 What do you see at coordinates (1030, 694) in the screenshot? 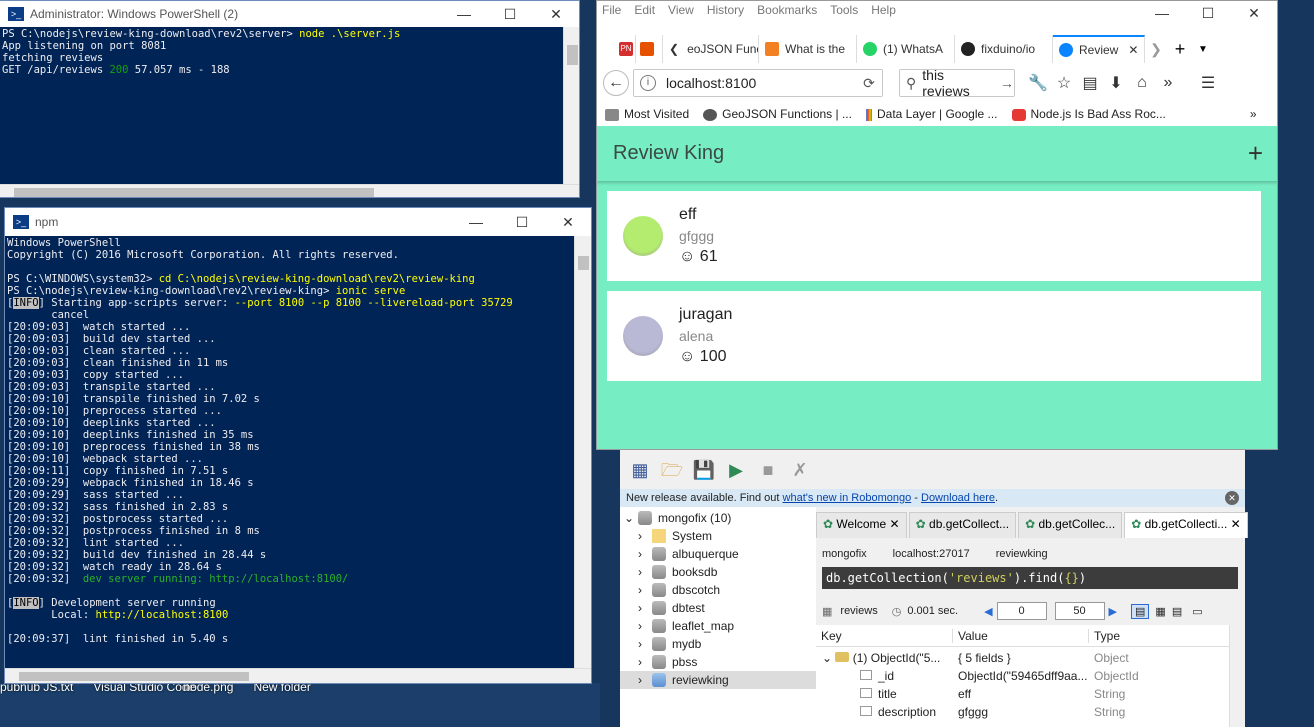
I see `table-row: title eff String` at bounding box center [1030, 694].